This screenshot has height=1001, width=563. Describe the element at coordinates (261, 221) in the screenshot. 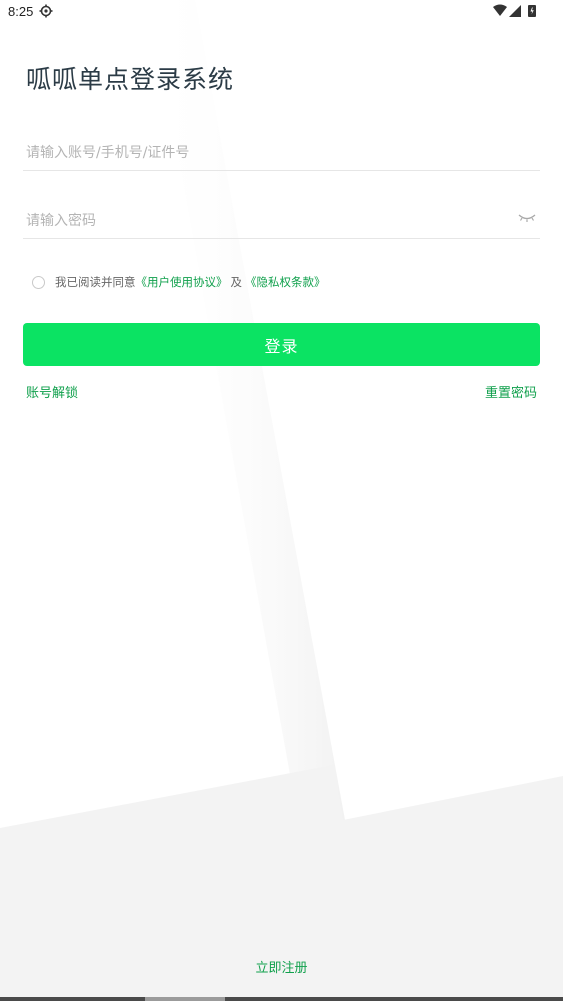

I see `password-input` at that location.